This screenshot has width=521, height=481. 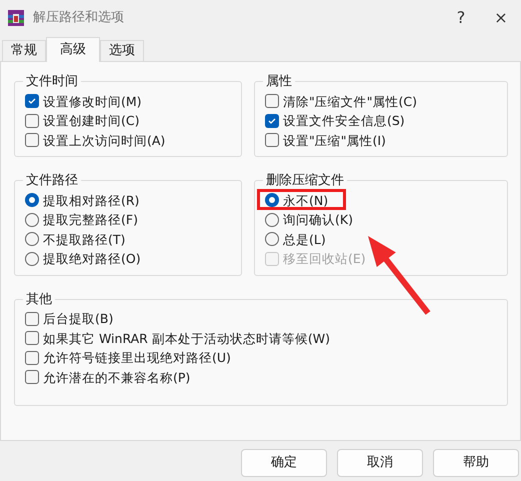 What do you see at coordinates (305, 200) in the screenshot?
I see `radio-label: 永不(N)` at bounding box center [305, 200].